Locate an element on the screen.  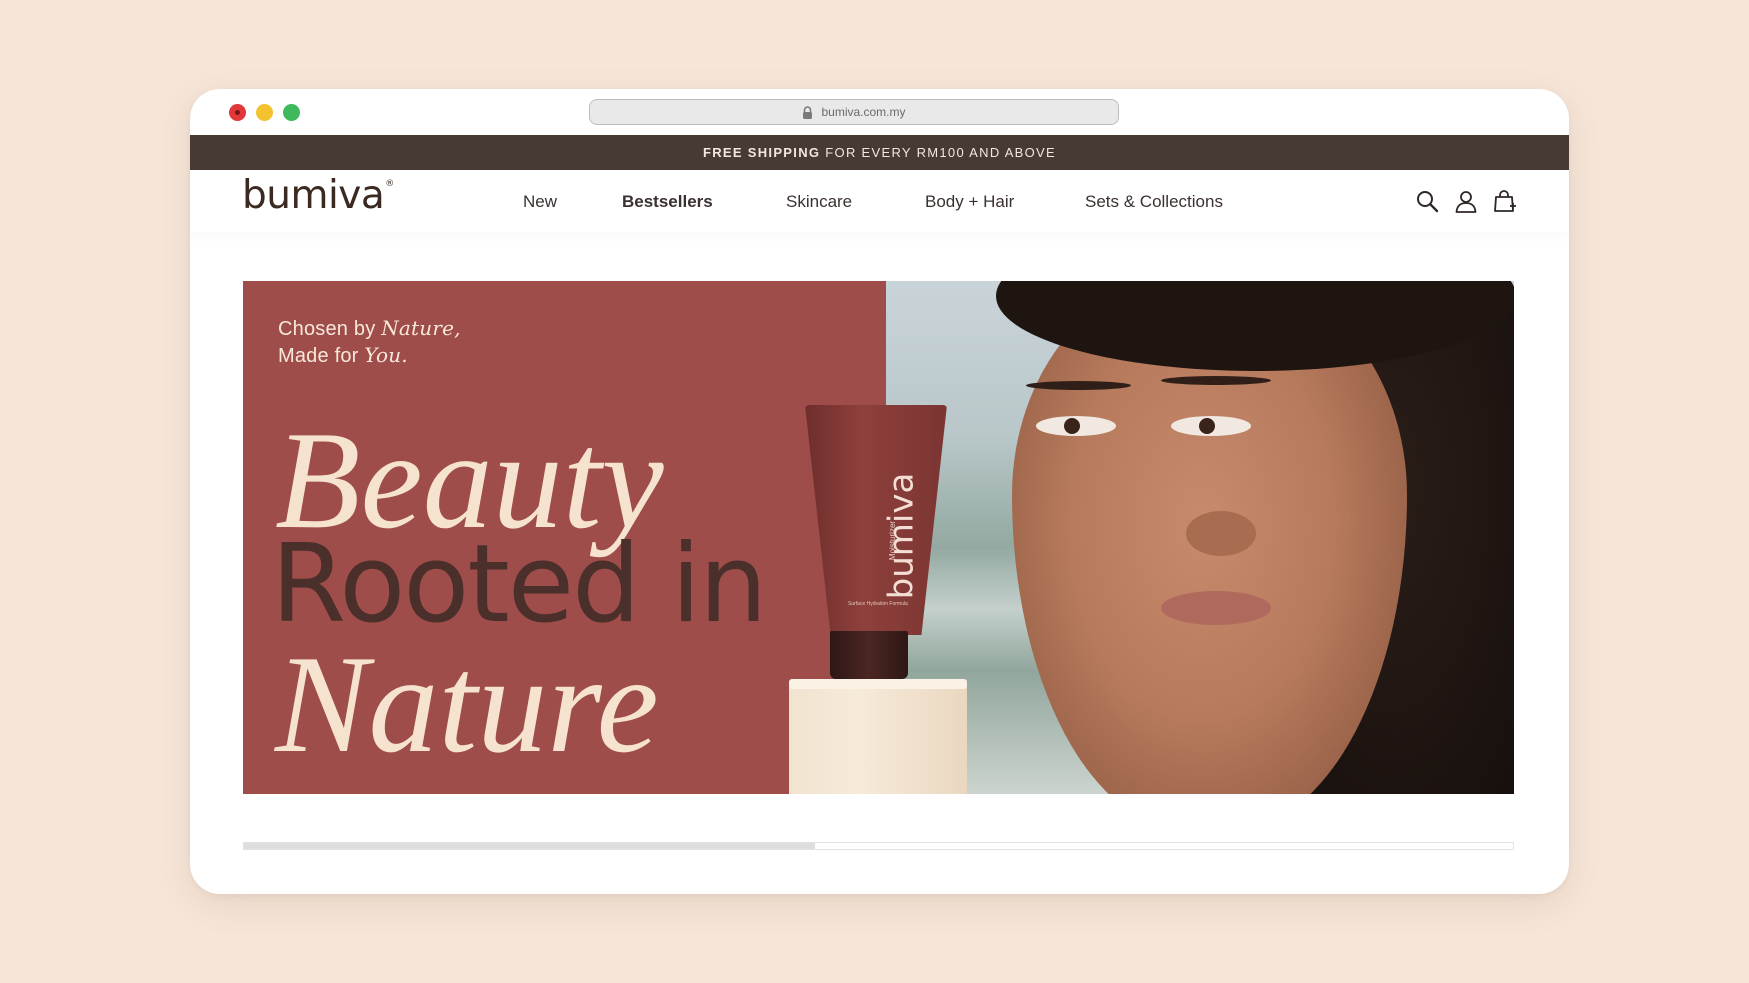
account-icon is located at coordinates (1466, 201).